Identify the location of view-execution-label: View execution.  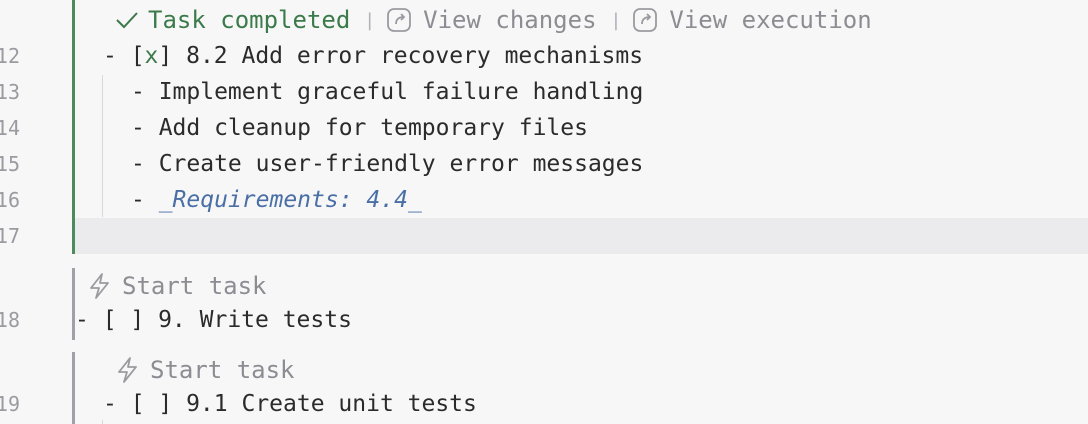
(770, 20).